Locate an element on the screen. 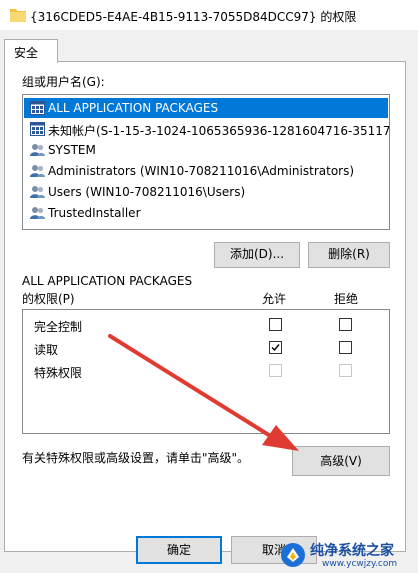 Image resolution: width=418 pixels, height=573 pixels. list-item: Users (WIN10-708211016\Users) is located at coordinates (206, 192).